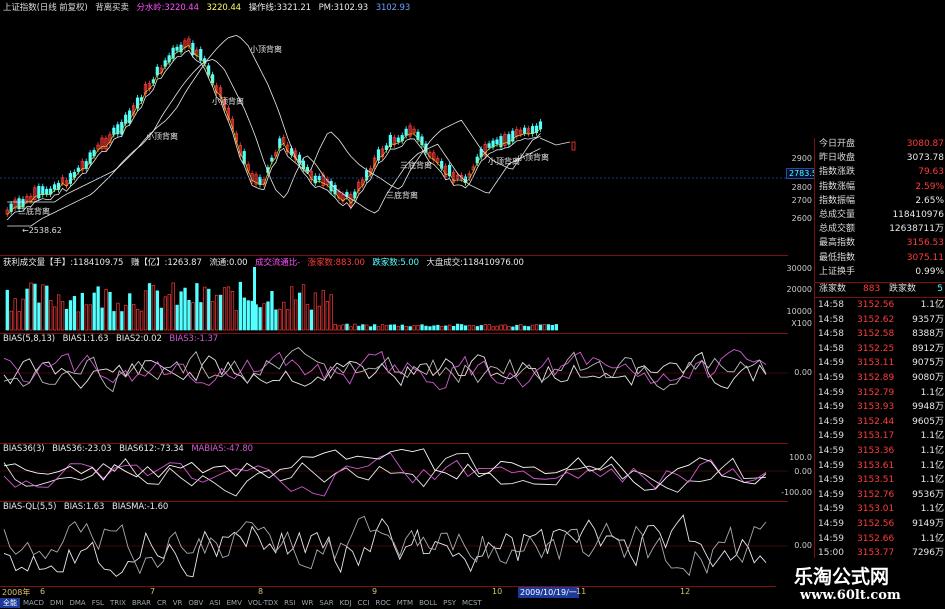  Describe the element at coordinates (831, 305) in the screenshot. I see `tick-time: 14:58` at that location.